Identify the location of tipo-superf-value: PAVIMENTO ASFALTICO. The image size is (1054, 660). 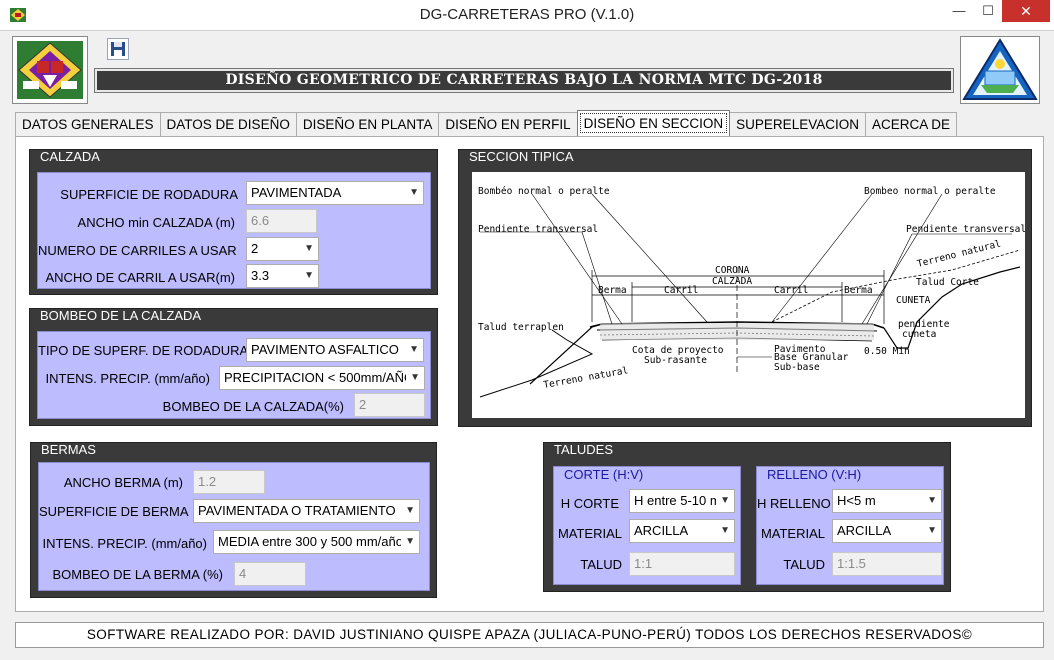
(325, 349).